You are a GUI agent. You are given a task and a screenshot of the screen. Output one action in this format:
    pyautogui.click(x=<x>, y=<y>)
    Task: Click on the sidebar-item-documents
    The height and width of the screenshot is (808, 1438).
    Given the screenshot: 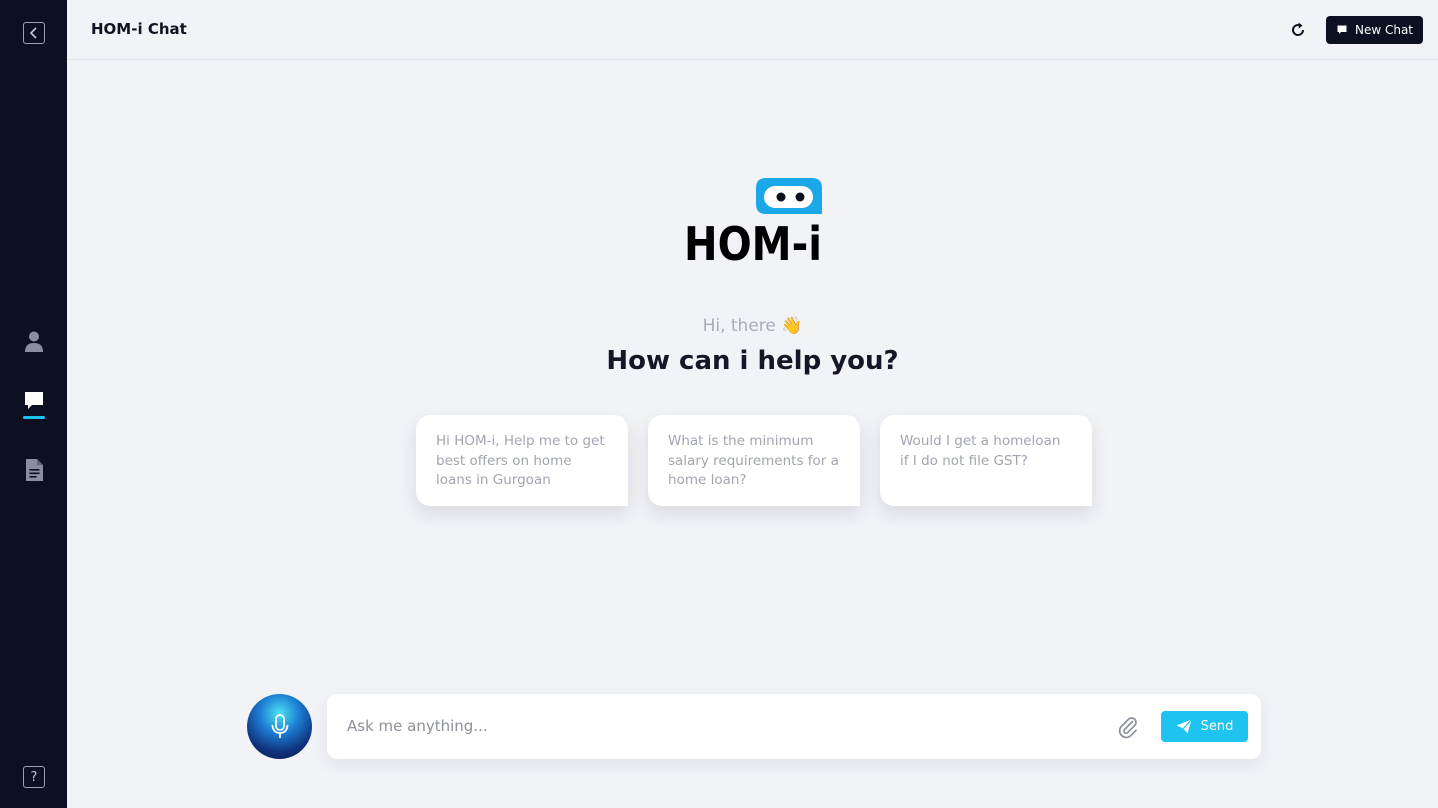 What is the action you would take?
    pyautogui.click(x=34, y=470)
    